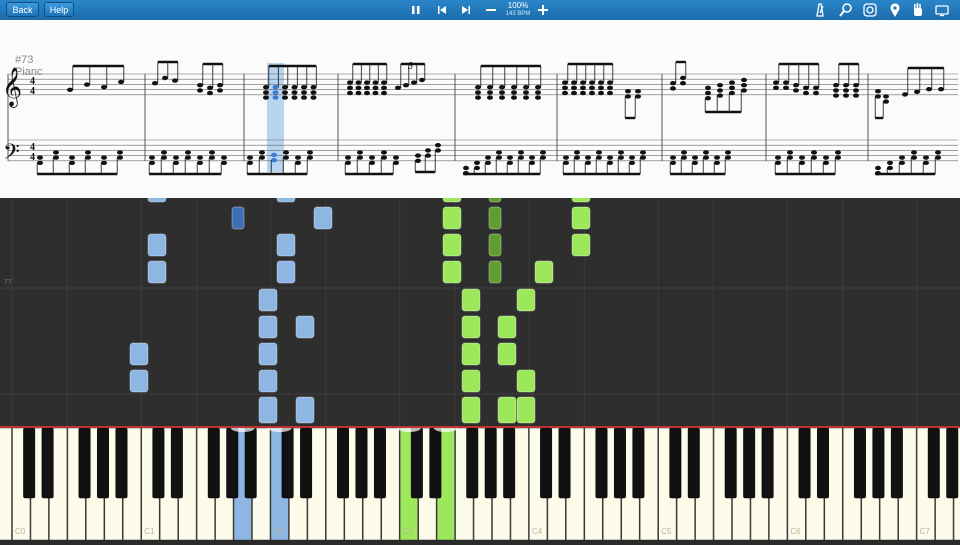  Describe the element at coordinates (8, 282) in the screenshot. I see `roll-row-label: 77` at that location.